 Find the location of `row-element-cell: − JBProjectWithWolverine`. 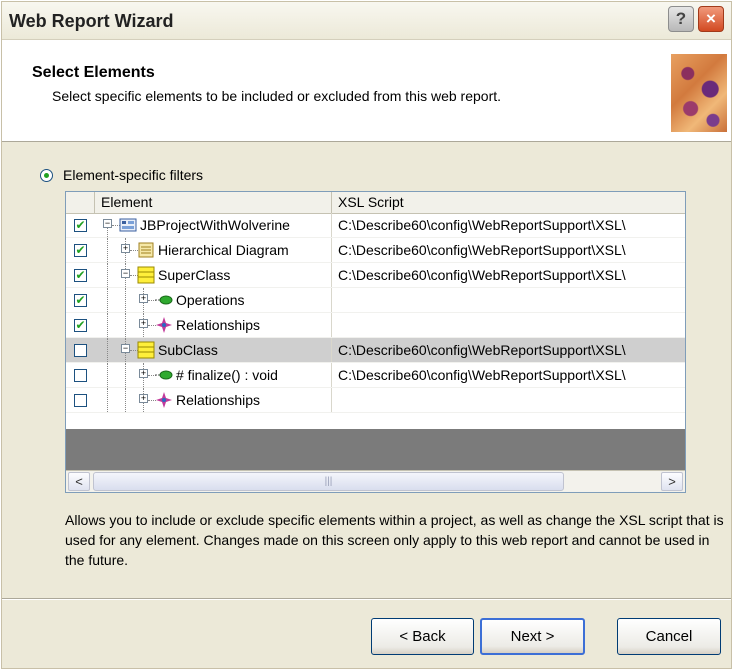

row-element-cell: − JBProjectWithWolverine is located at coordinates (213, 225).